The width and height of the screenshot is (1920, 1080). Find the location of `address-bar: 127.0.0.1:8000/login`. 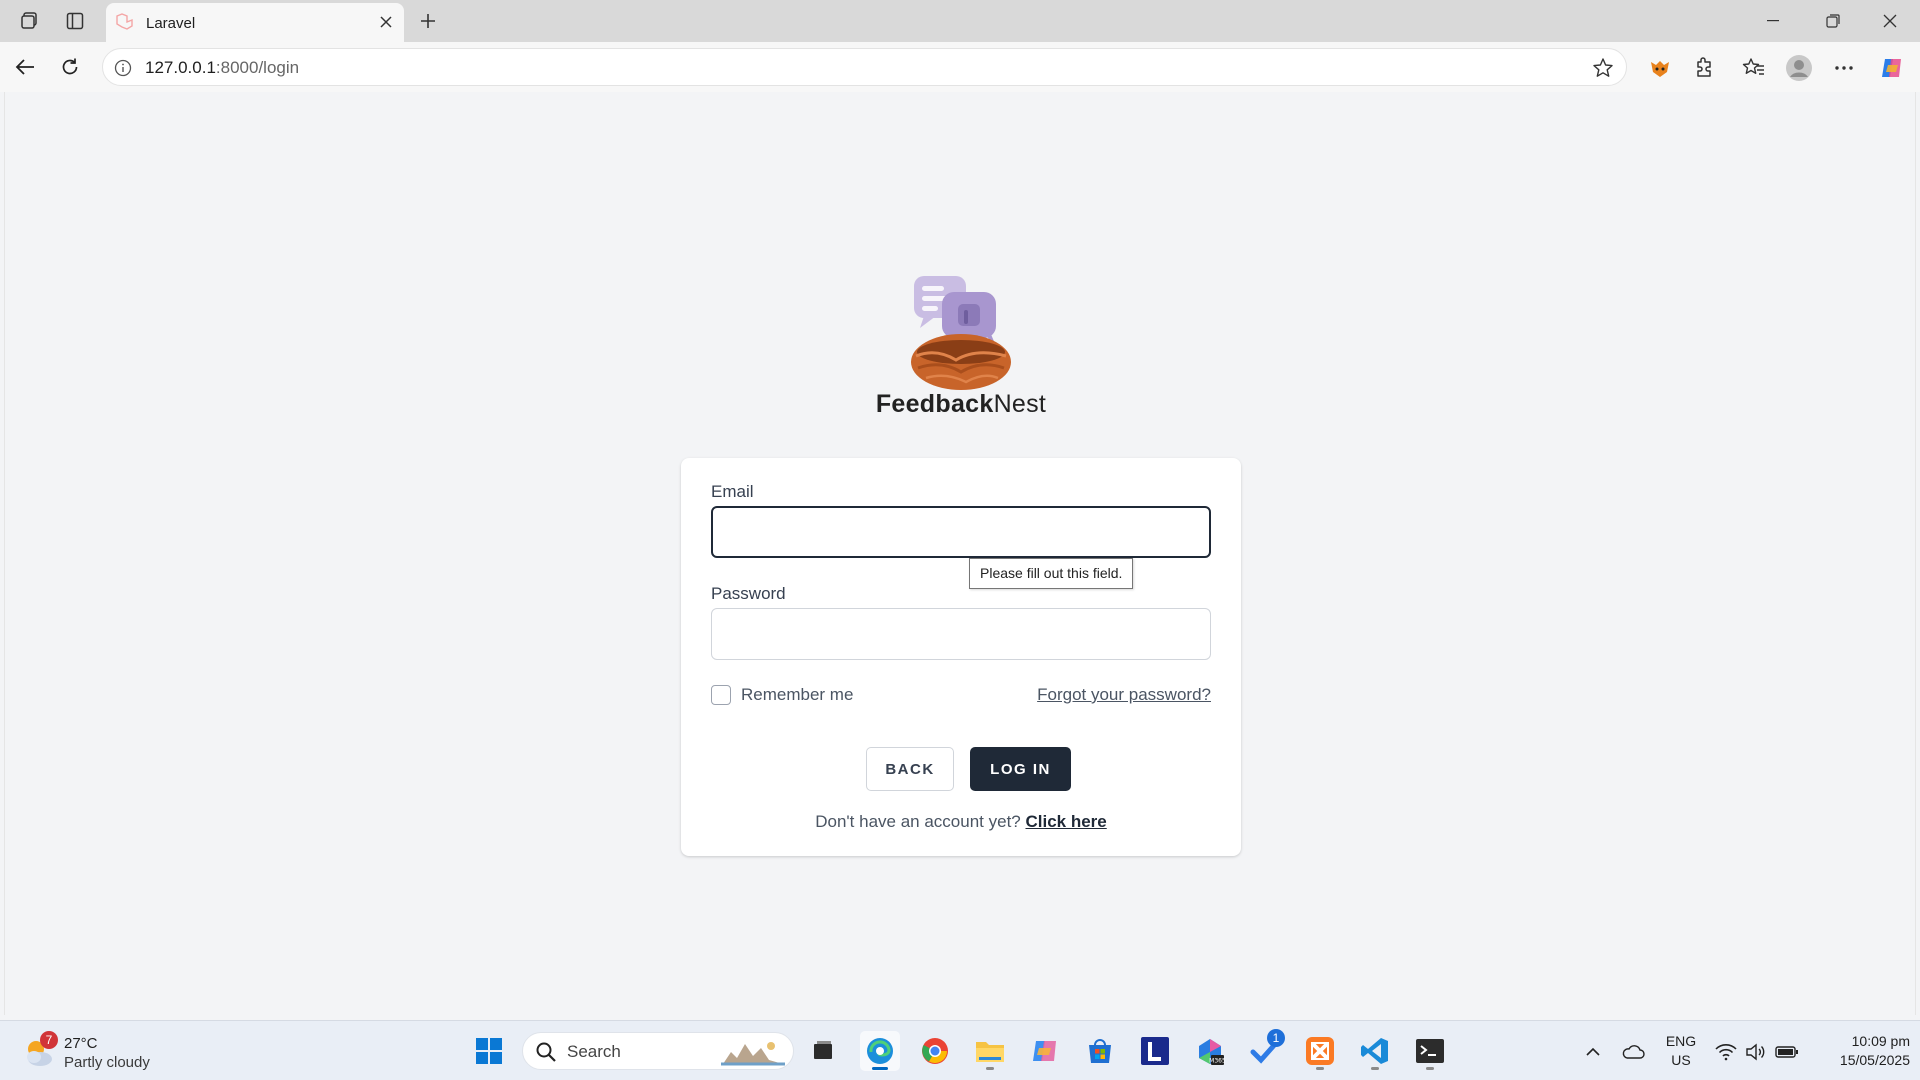

address-bar: 127.0.0.1:8000/login is located at coordinates (864, 67).